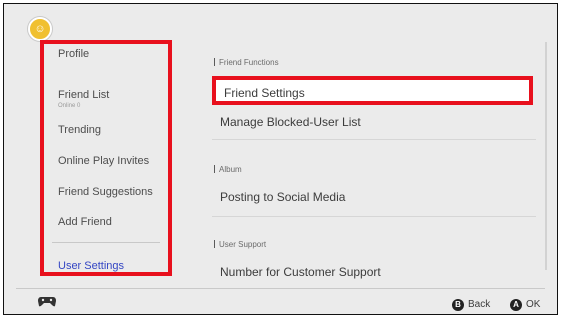 The image size is (563, 319). What do you see at coordinates (40, 29) in the screenshot?
I see `avatar-icon: ☺` at bounding box center [40, 29].